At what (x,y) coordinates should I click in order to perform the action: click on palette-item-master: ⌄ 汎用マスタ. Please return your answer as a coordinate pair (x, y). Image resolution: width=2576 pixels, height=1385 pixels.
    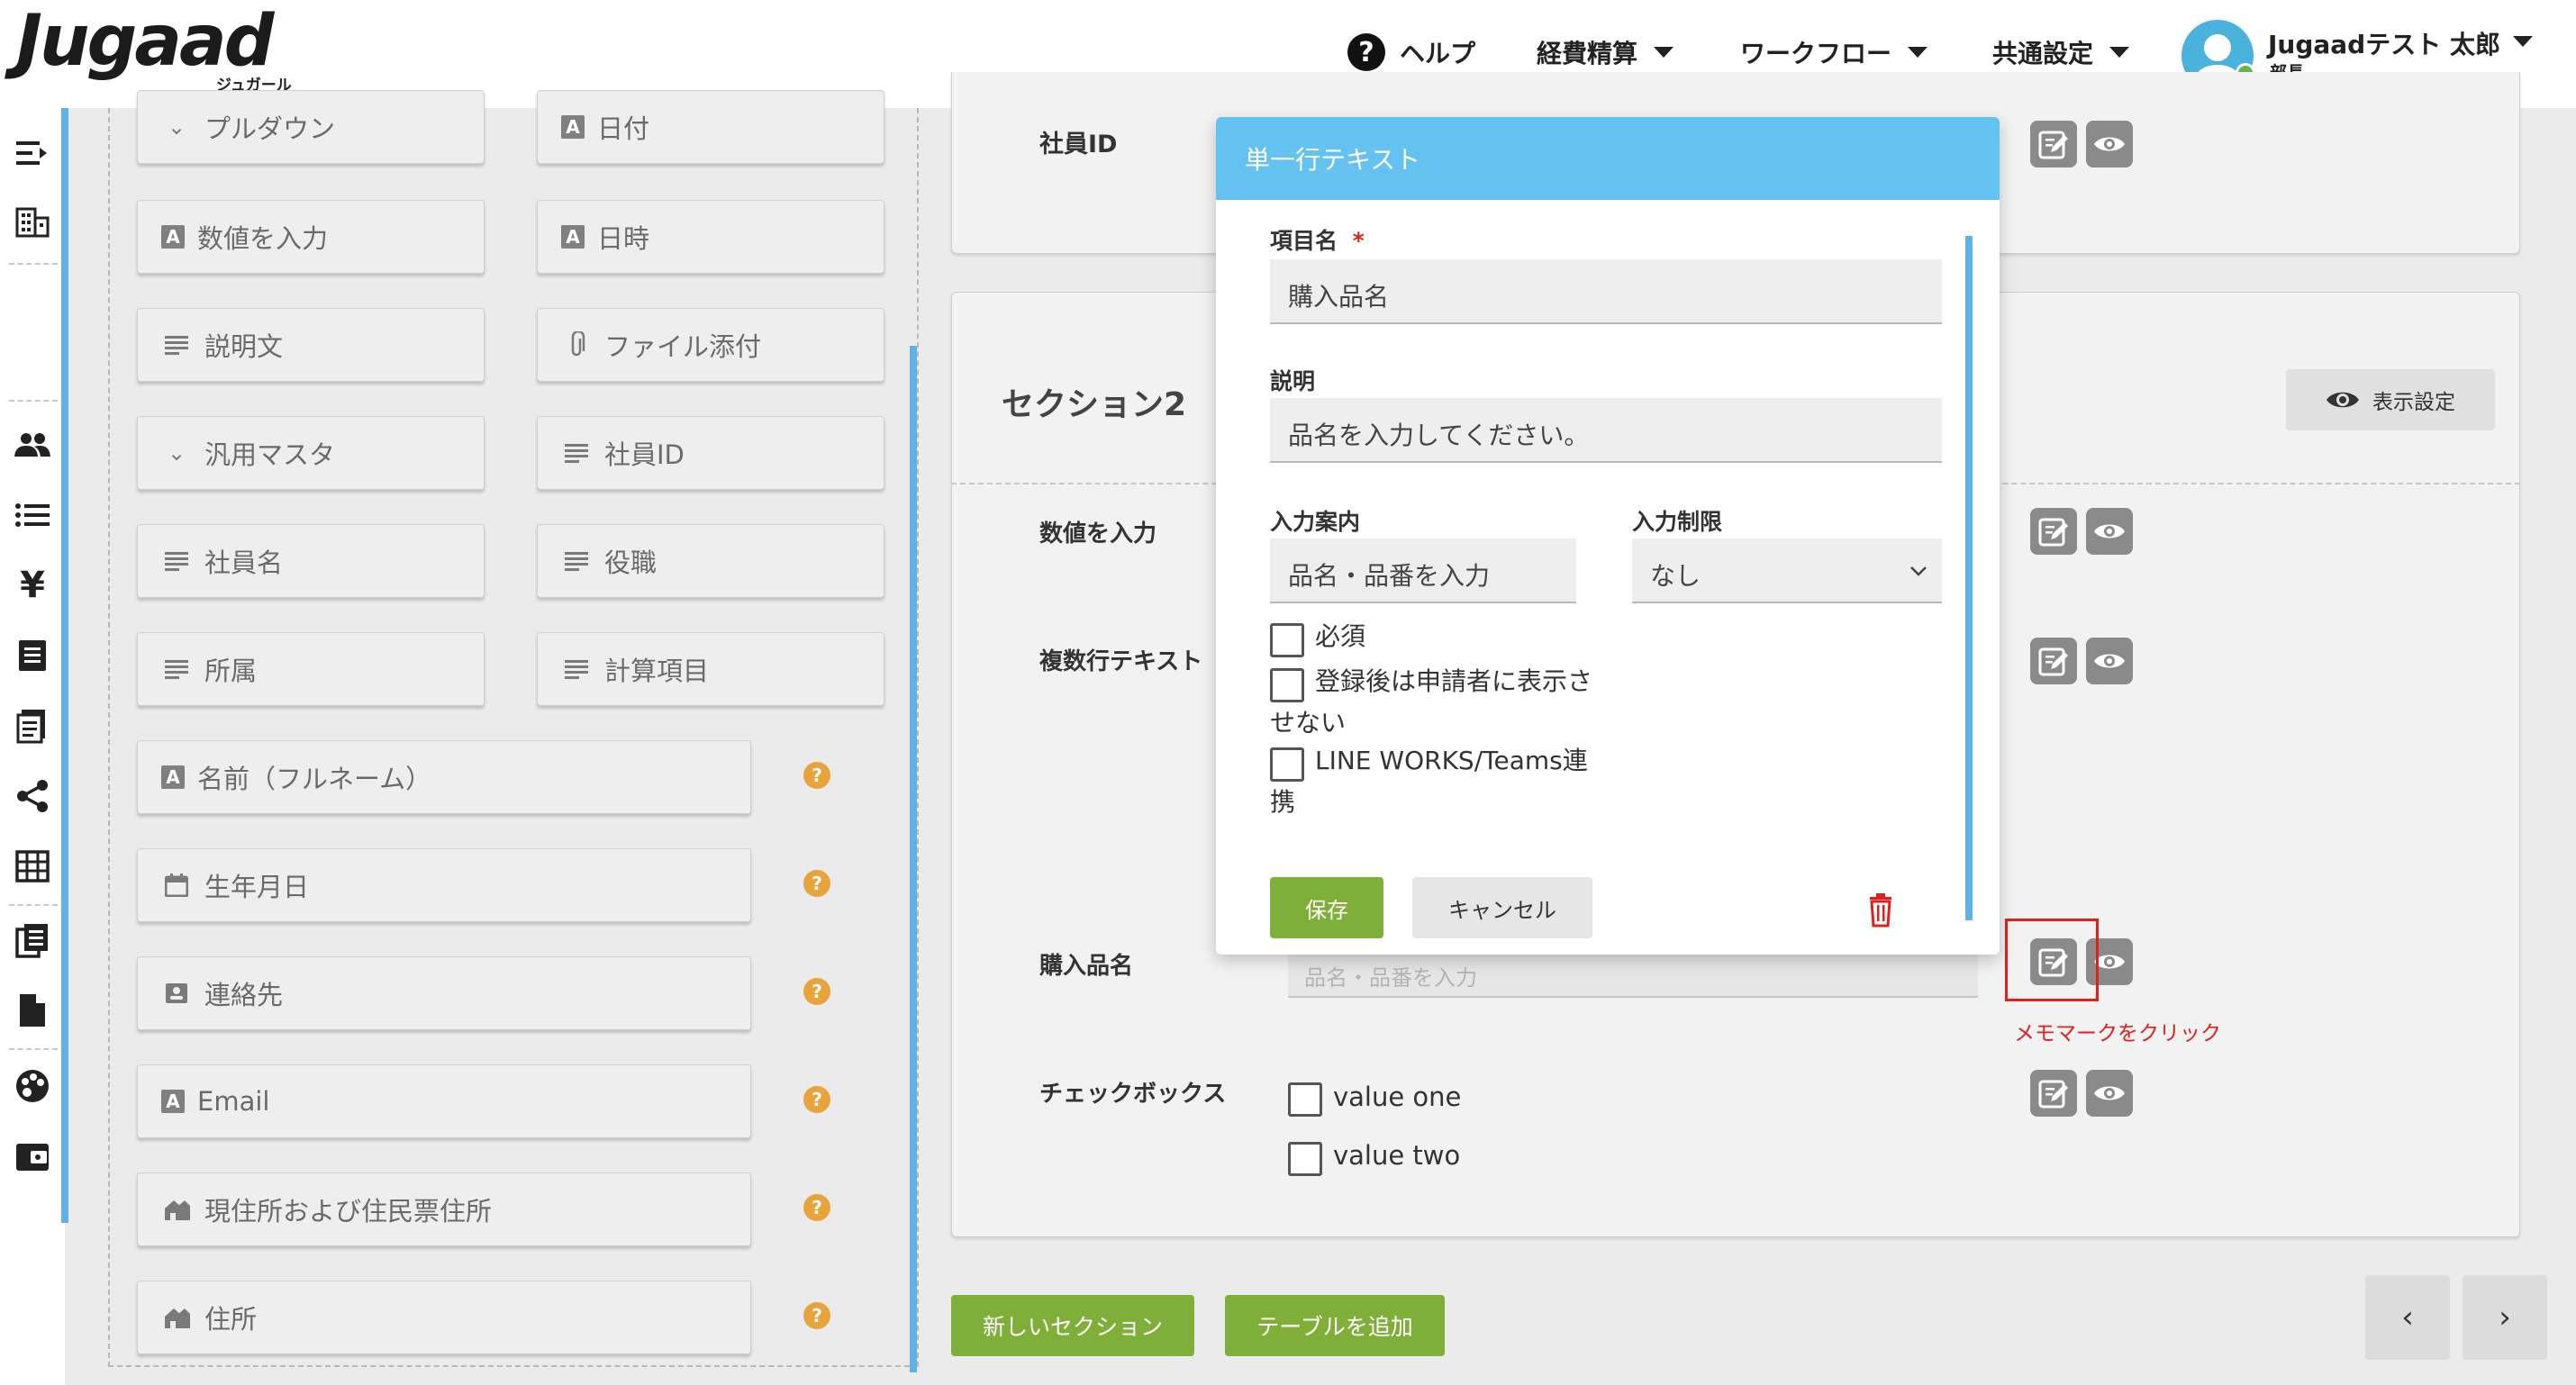
    Looking at the image, I should click on (311, 453).